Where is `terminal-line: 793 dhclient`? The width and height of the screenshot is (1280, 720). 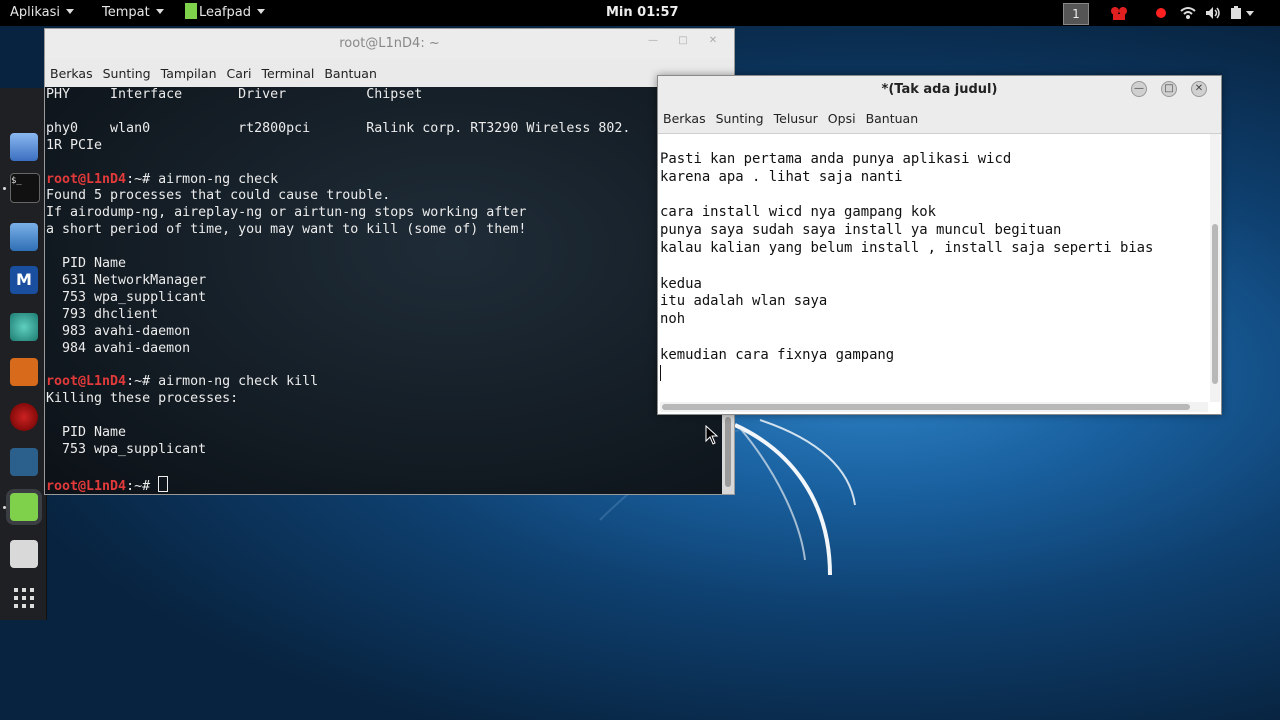 terminal-line: 793 dhclient is located at coordinates (102, 314).